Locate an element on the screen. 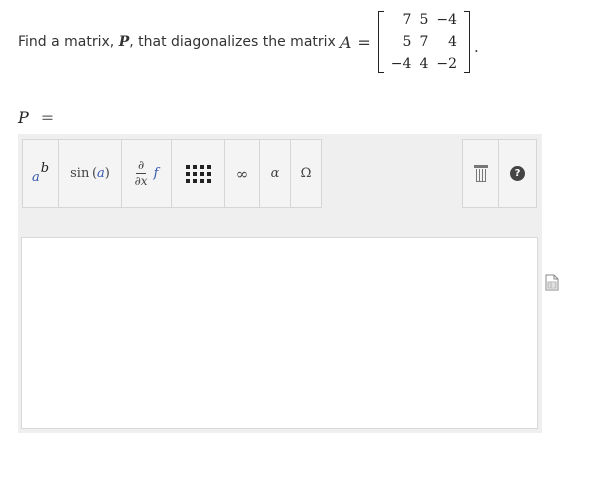  var-a: A is located at coordinates (345, 42).